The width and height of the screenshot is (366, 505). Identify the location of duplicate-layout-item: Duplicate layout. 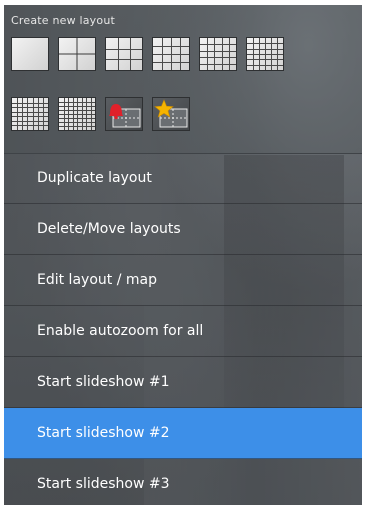
(183, 178).